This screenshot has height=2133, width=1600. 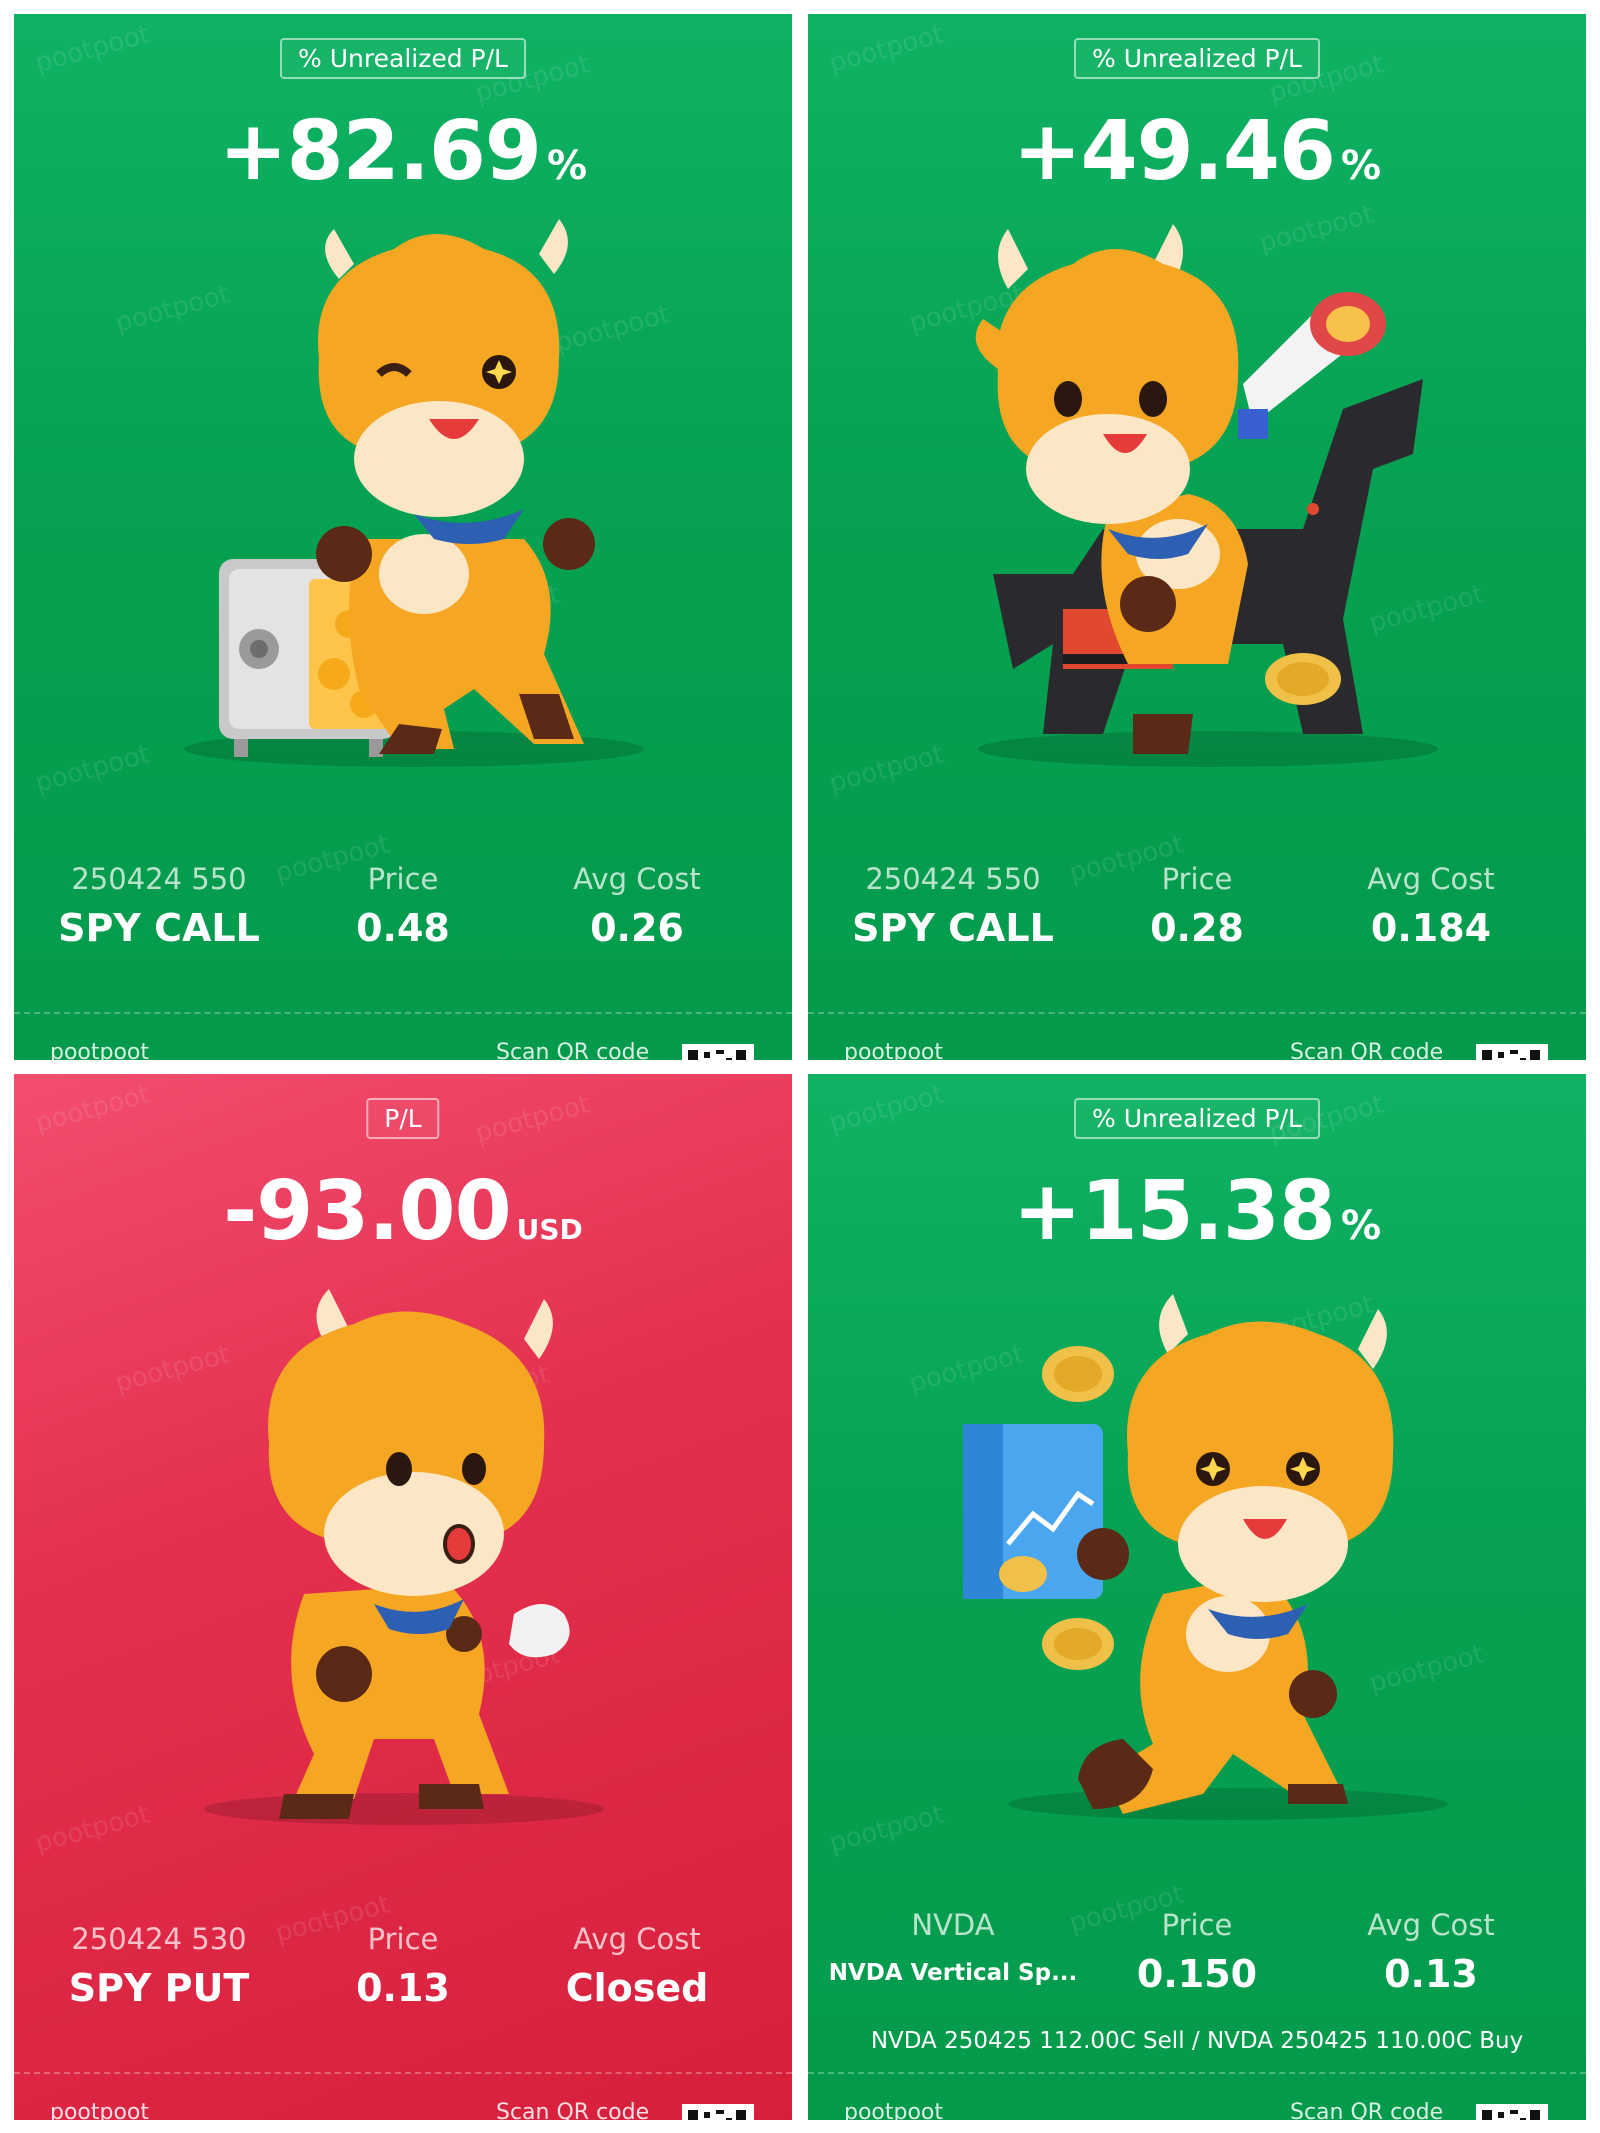 What do you see at coordinates (403, 928) in the screenshot?
I see `price-value: 0.48` at bounding box center [403, 928].